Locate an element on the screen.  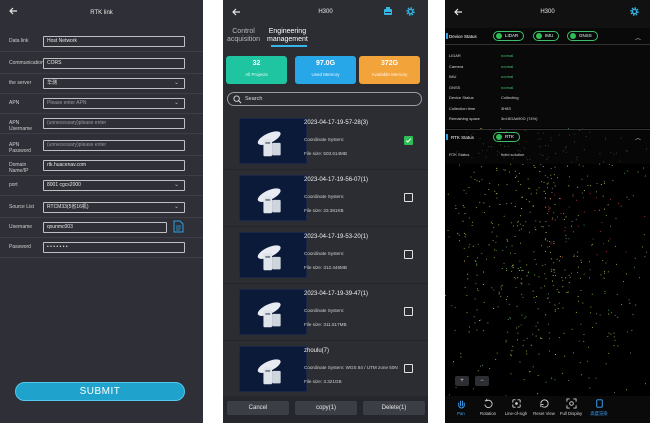
text-field: rtk.huacenav.com is located at coordinates (114, 165).